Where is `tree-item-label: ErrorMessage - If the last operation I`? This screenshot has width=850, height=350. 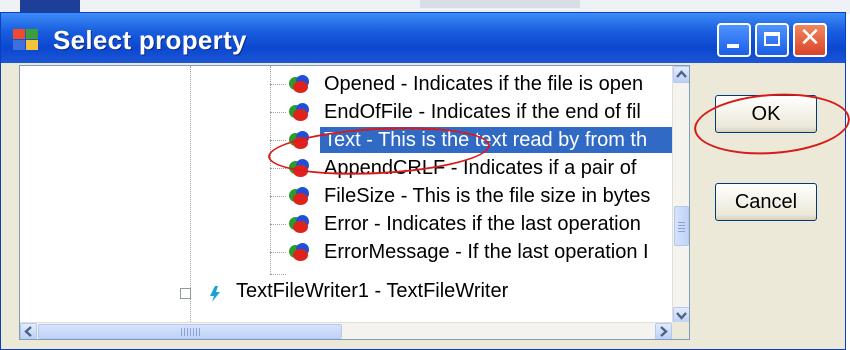
tree-item-label: ErrorMessage - If the last operation I is located at coordinates (486, 252).